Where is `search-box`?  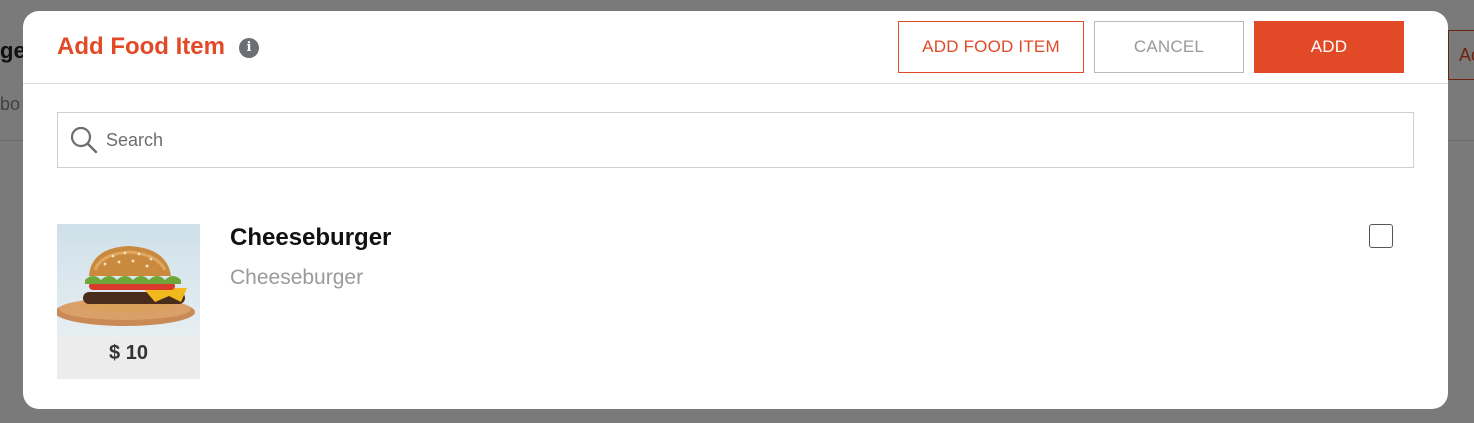
search-box is located at coordinates (735, 140).